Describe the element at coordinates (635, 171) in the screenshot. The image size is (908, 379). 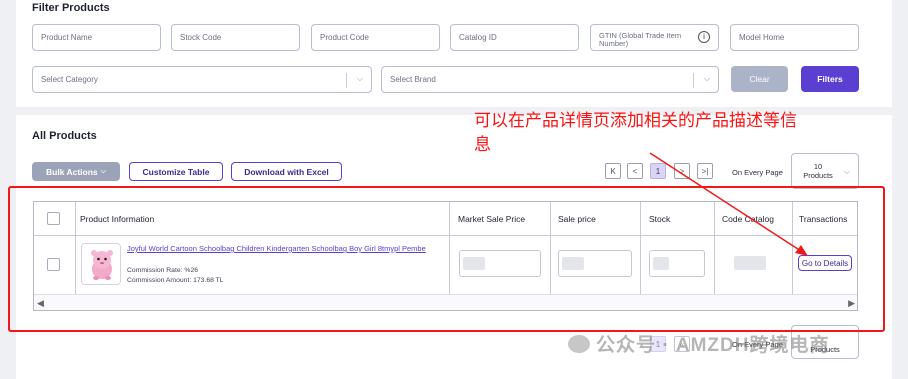
I see `prev-page-button: <` at that location.